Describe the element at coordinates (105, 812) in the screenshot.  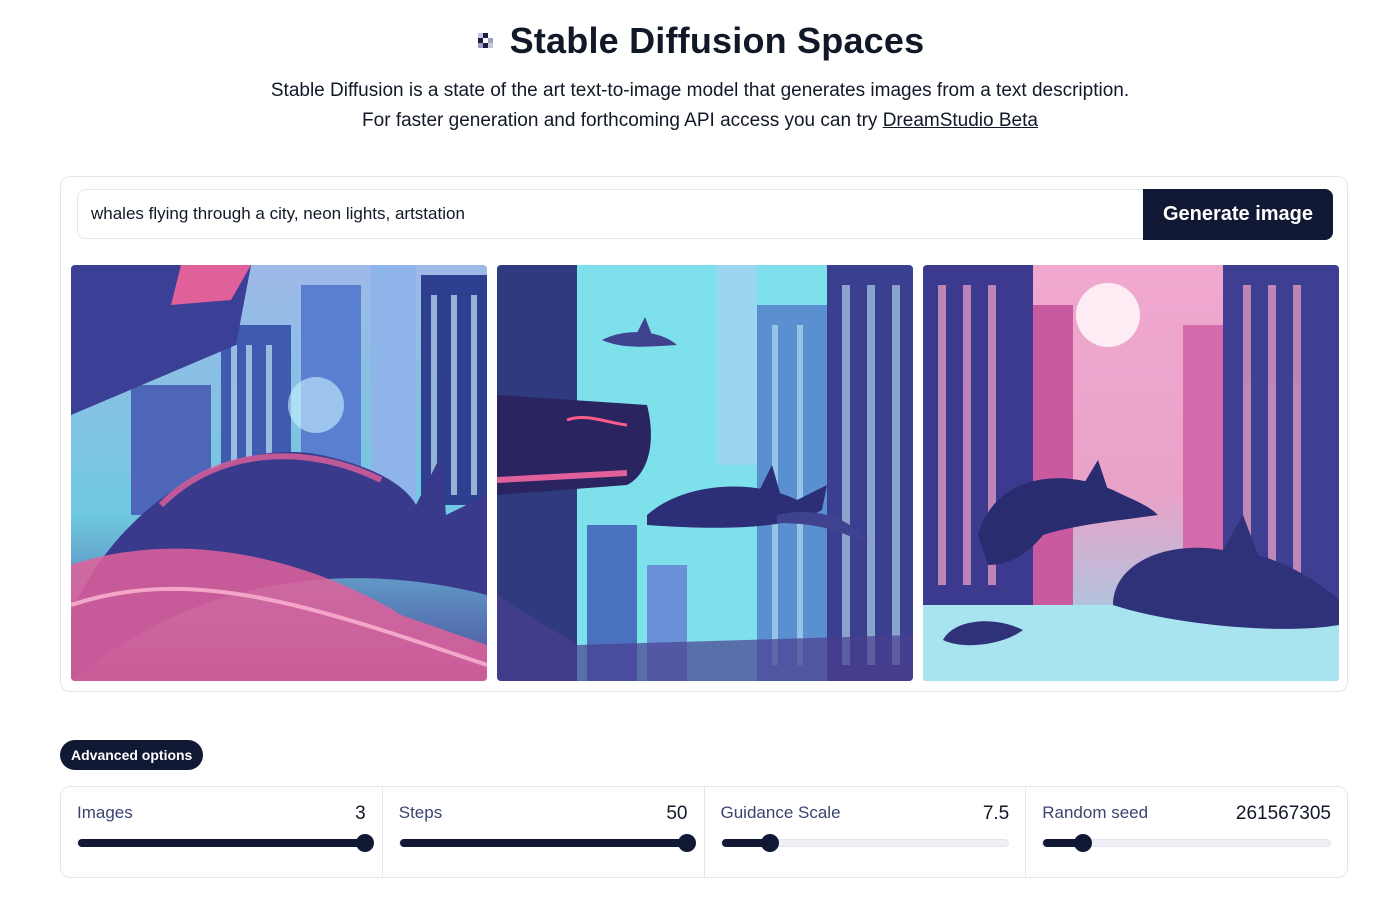
I see `option-label: Images` at that location.